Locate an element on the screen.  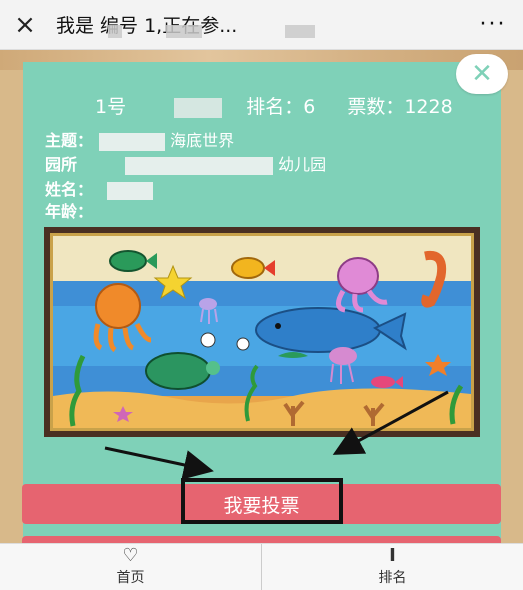
age-label: 年龄： is located at coordinates (69, 211).